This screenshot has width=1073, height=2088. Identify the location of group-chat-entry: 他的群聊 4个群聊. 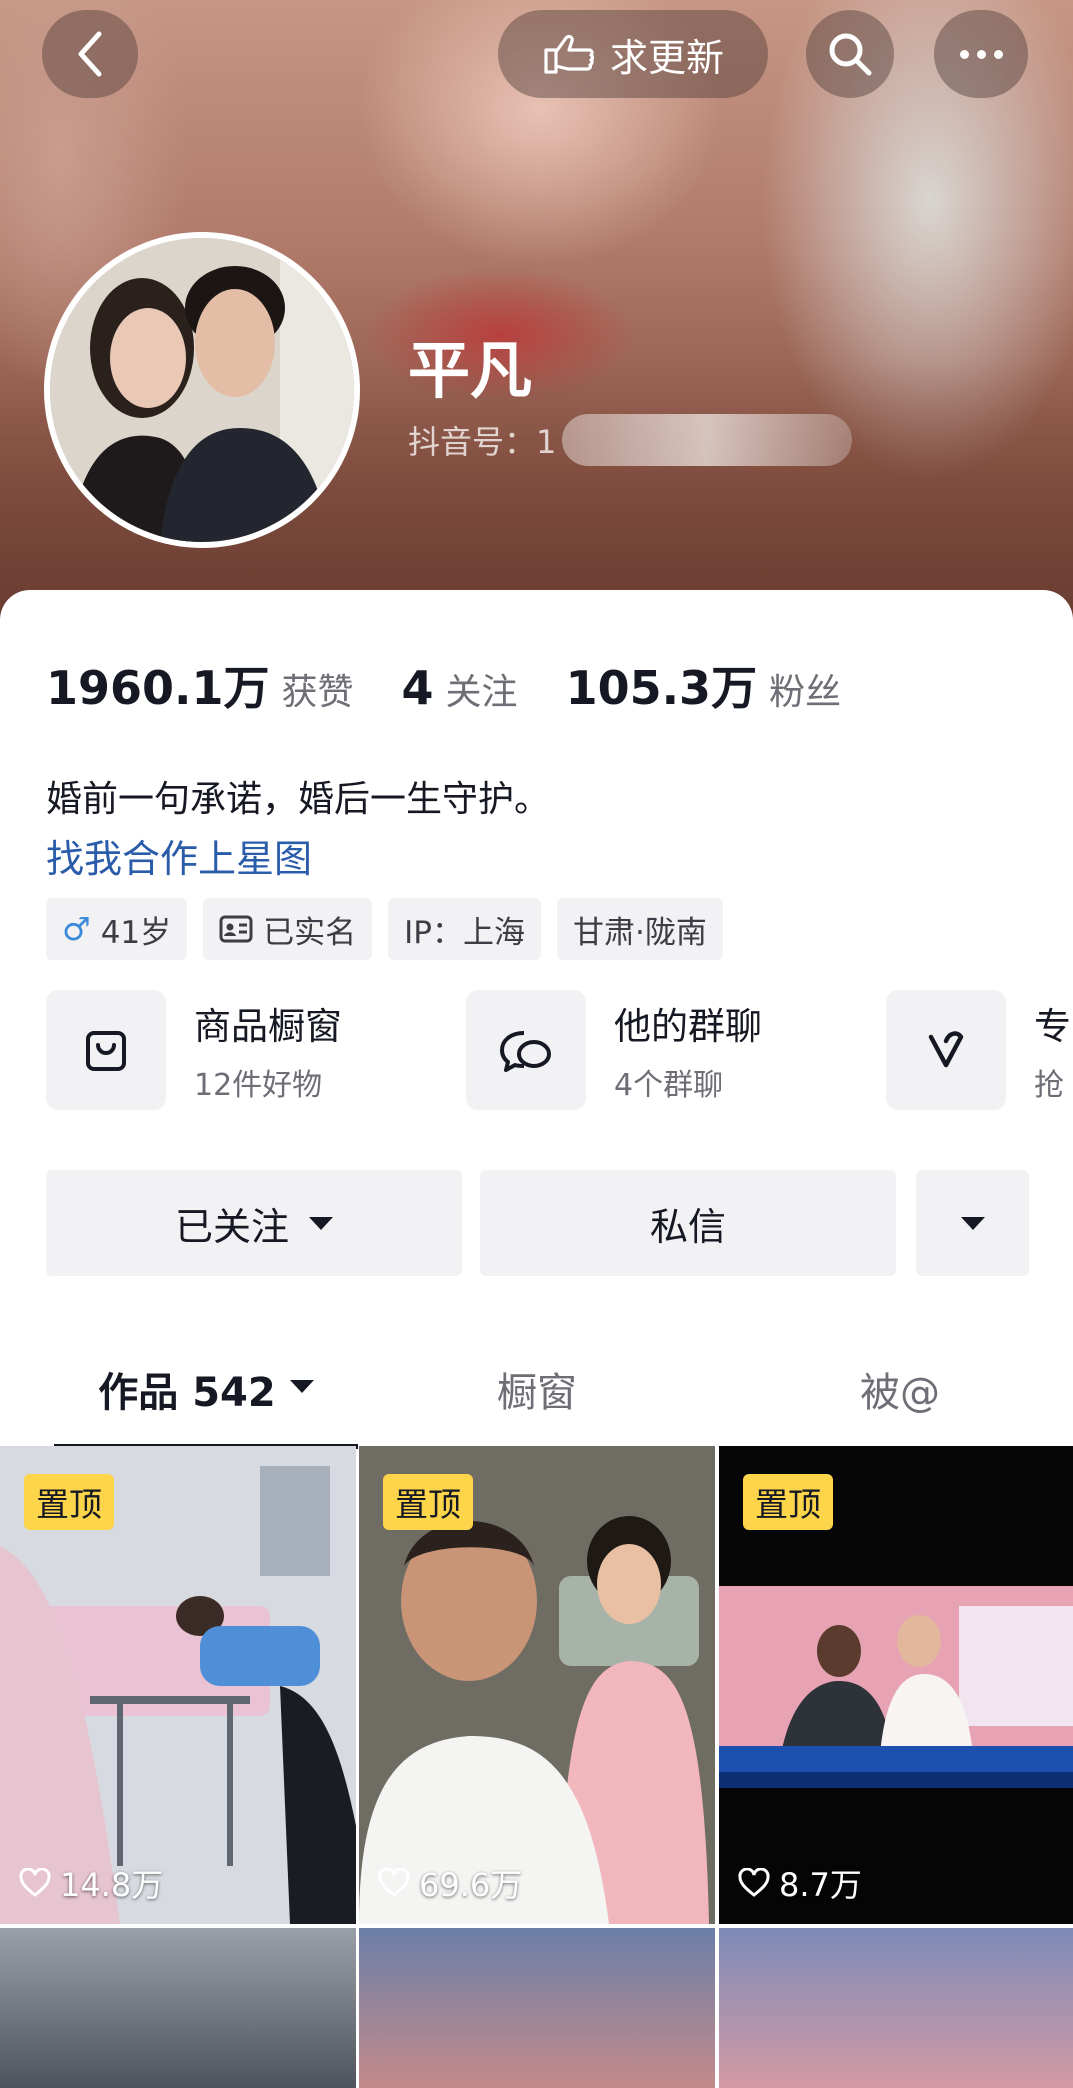
(614, 1050).